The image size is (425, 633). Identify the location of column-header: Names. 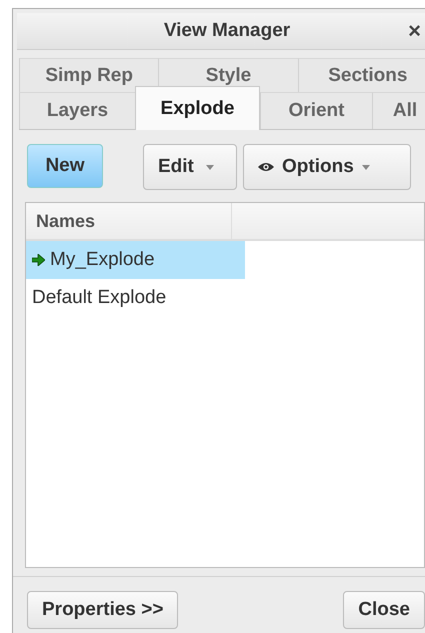
(129, 221).